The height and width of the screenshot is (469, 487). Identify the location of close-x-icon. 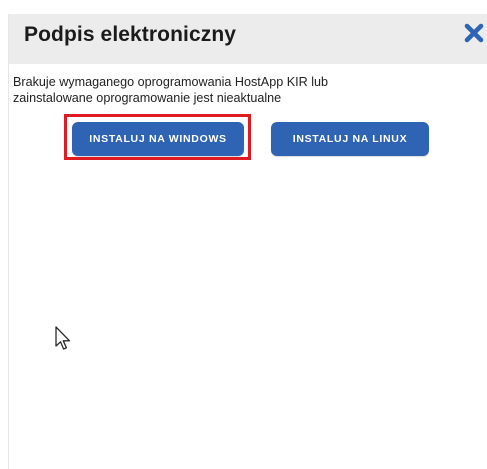
(474, 33).